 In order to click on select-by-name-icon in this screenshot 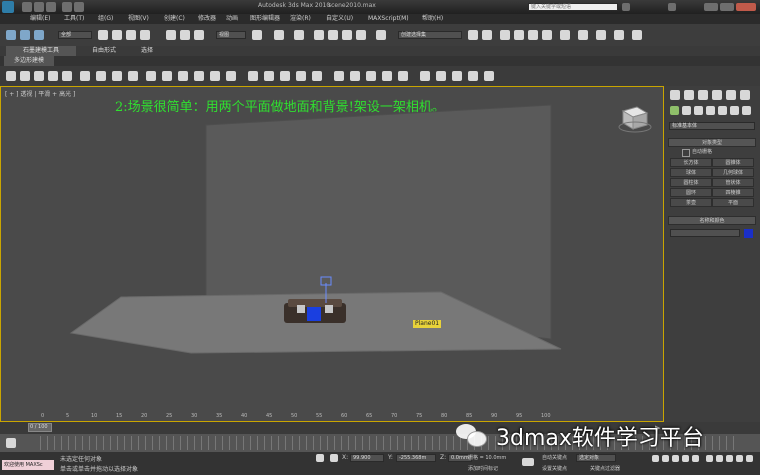, I will do `click(117, 35)`.